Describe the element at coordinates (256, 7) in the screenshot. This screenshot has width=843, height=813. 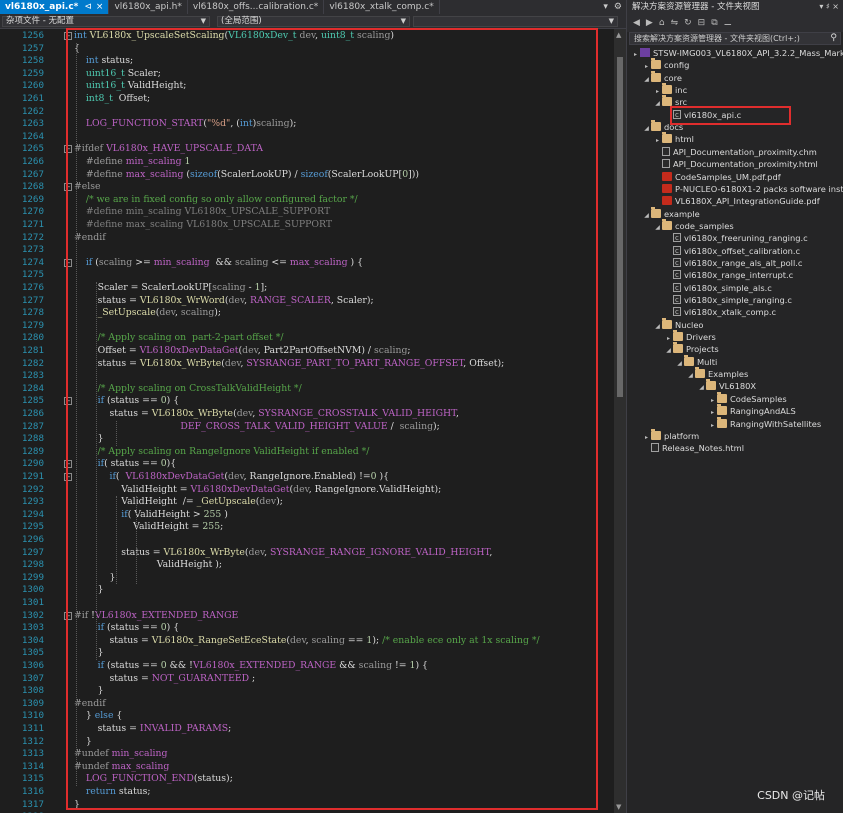
I see `tab-offset-calibration: vl6180x_offs...calibration.c*` at that location.